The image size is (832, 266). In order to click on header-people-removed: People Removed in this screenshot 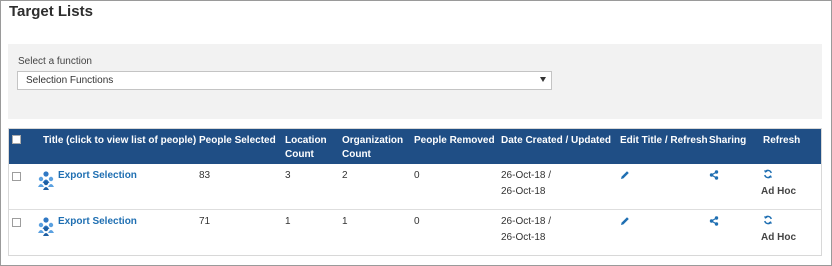, I will do `click(454, 140)`.